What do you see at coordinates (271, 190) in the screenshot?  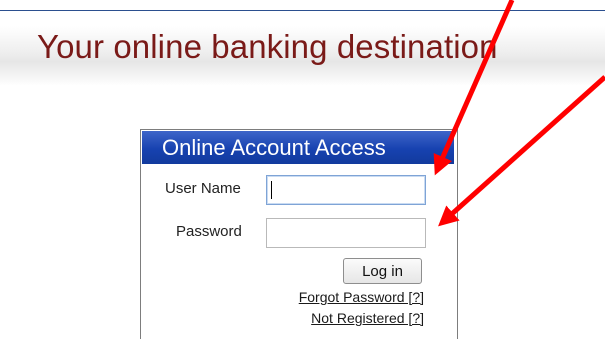 I see `text-cursor` at bounding box center [271, 190].